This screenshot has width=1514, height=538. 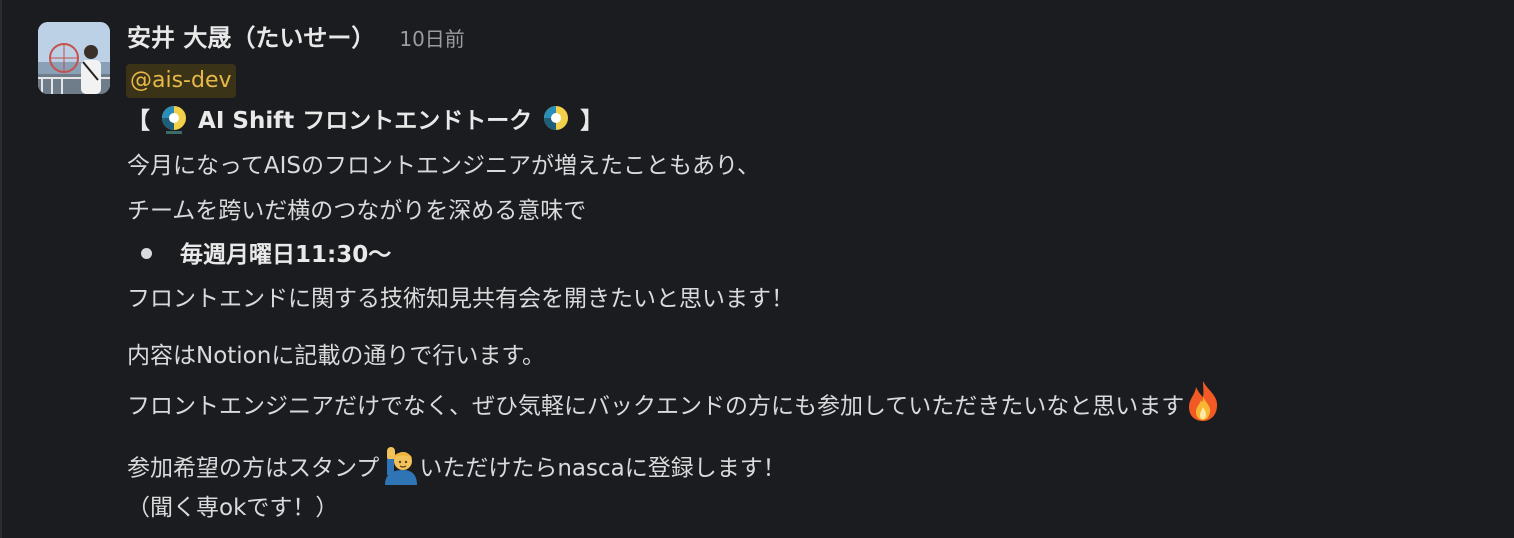 What do you see at coordinates (431, 37) in the screenshot?
I see `timestamp: 10日前` at bounding box center [431, 37].